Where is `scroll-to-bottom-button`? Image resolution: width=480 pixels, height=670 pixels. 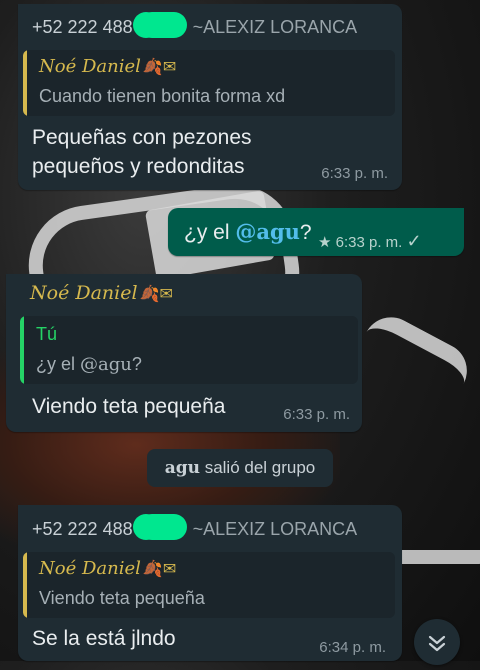 scroll-to-bottom-button is located at coordinates (437, 642).